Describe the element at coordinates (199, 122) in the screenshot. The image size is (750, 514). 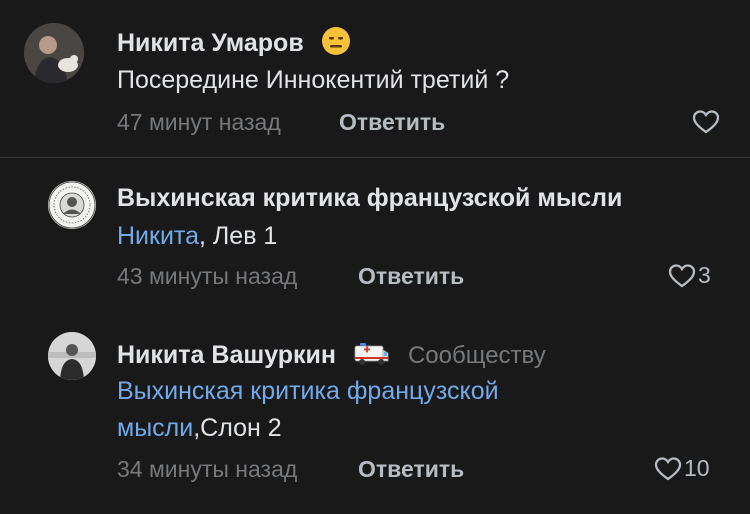
I see `comment-time: 47 минут назад` at that location.